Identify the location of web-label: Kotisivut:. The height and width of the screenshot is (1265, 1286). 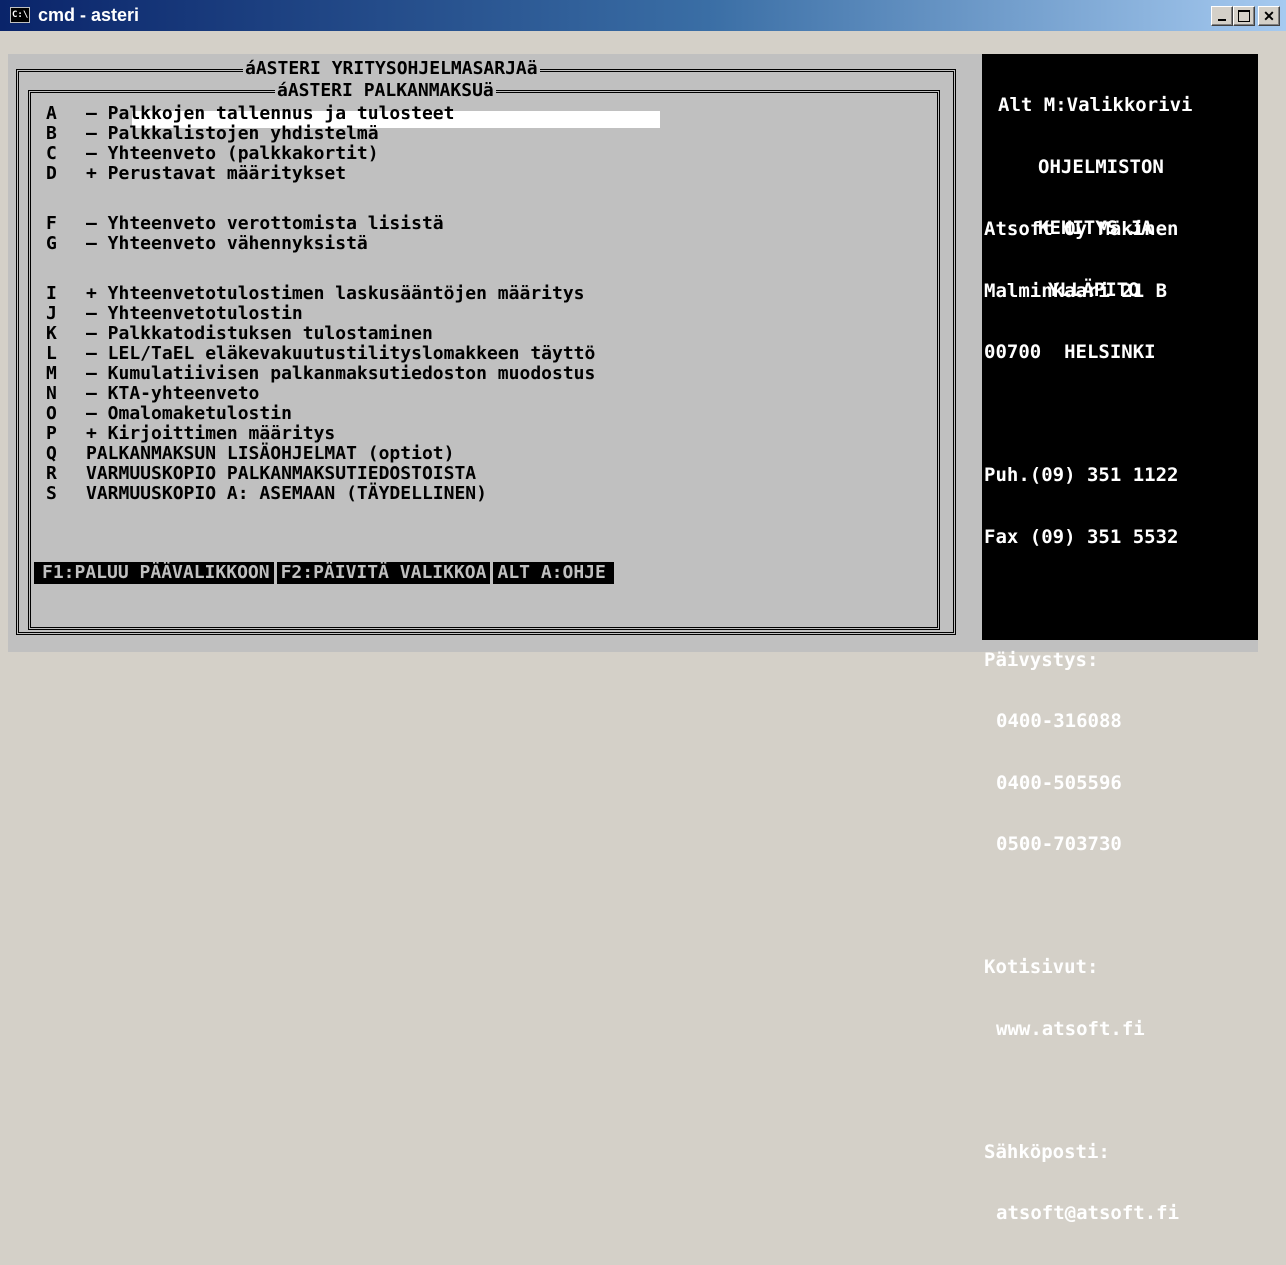
(1041, 967).